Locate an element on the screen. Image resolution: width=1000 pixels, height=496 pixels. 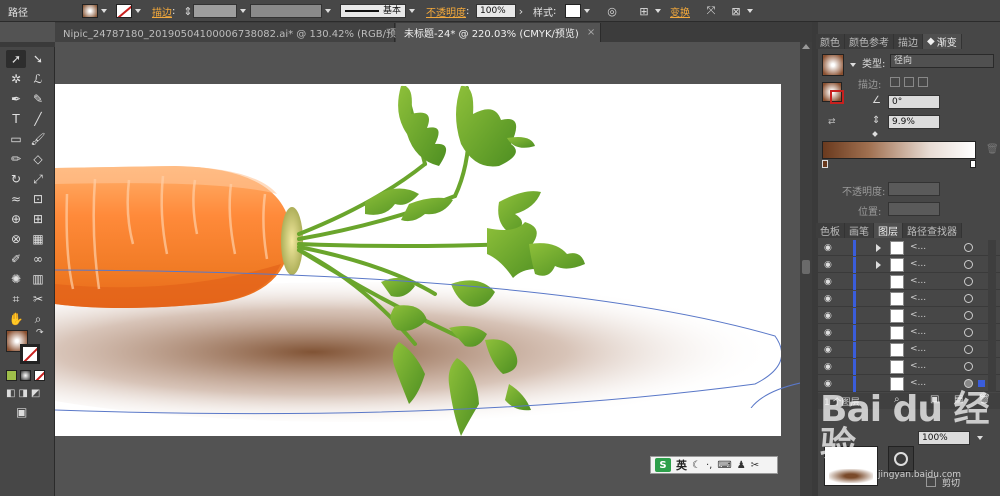
stroke-across-icon is located at coordinates (923, 82).